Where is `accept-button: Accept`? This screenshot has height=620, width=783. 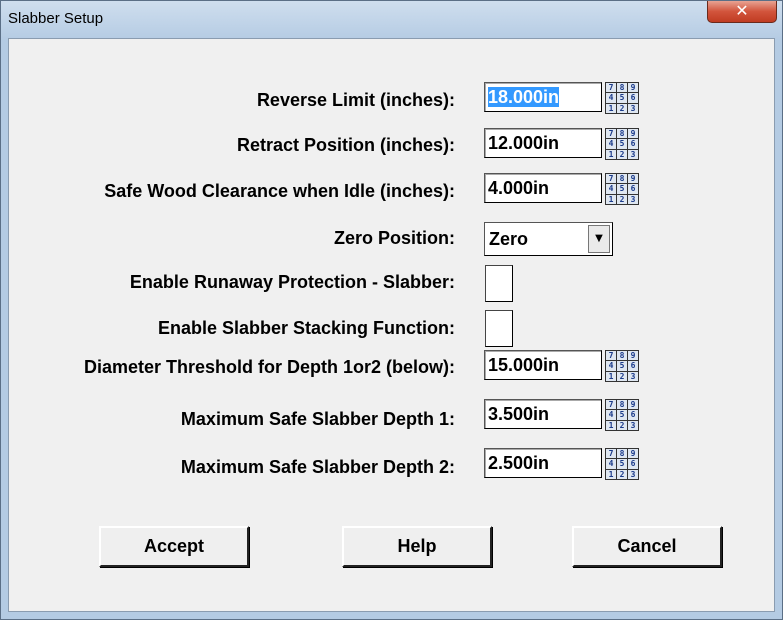 accept-button: Accept is located at coordinates (174, 546).